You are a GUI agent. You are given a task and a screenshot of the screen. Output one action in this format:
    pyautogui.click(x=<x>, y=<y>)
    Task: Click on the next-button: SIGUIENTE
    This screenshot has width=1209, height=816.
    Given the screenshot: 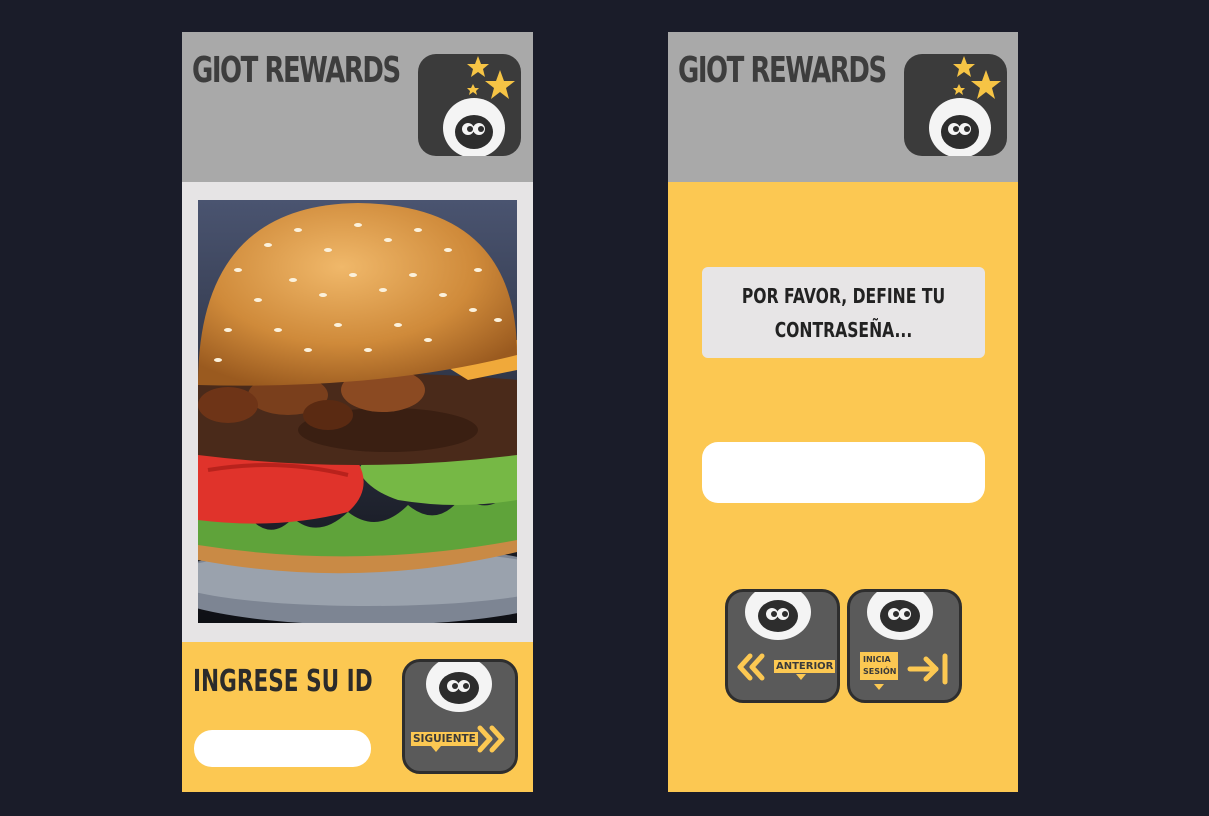 What is the action you would take?
    pyautogui.click(x=460, y=716)
    